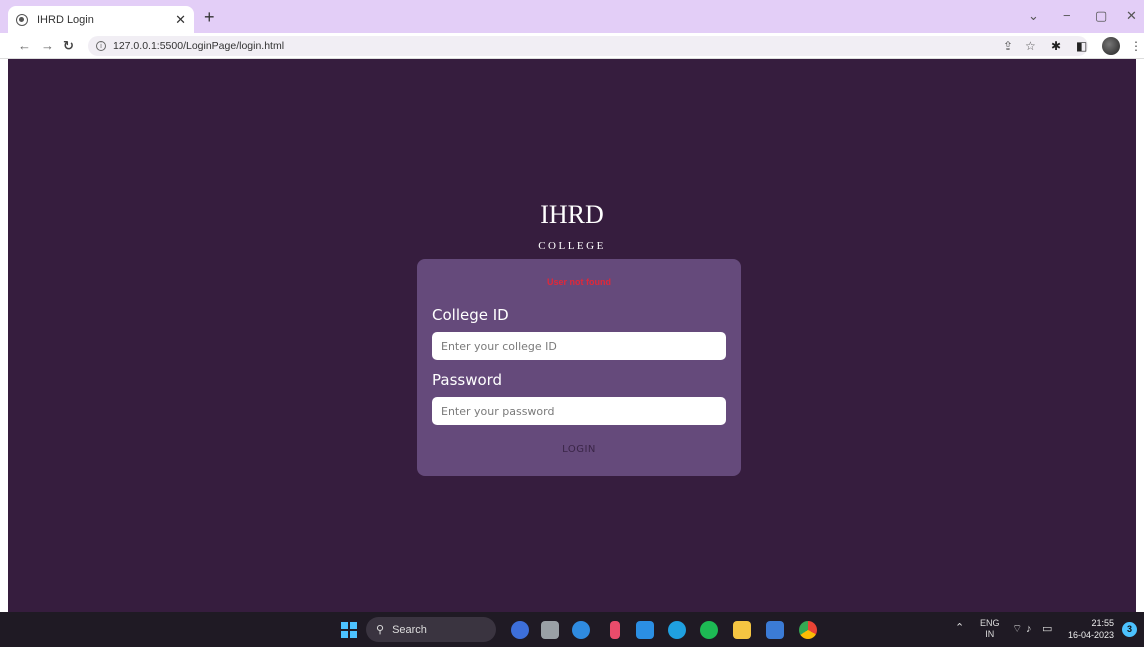  What do you see at coordinates (579, 282) in the screenshot?
I see `error-message: User not found` at bounding box center [579, 282].